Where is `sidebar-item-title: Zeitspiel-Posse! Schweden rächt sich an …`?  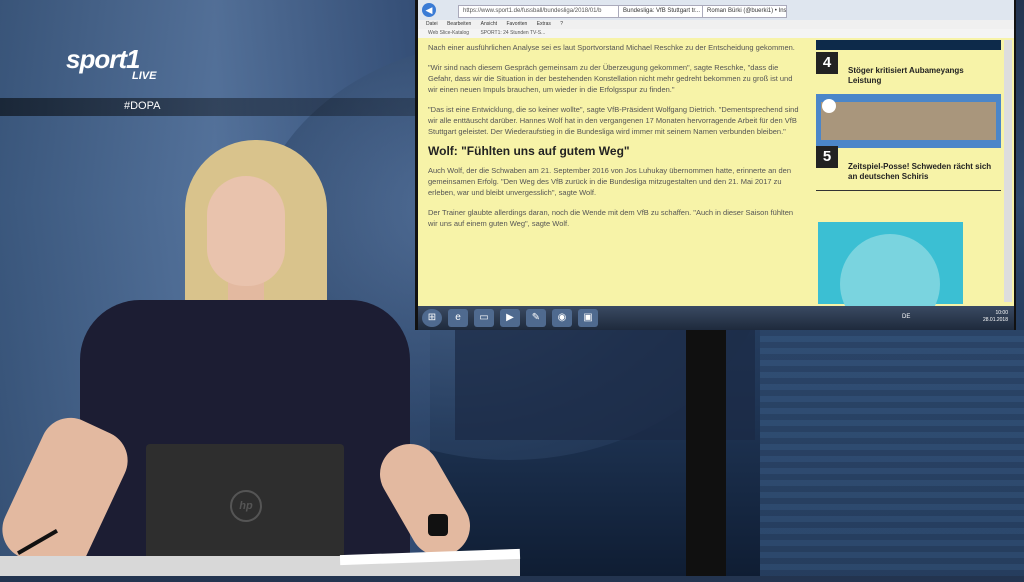
sidebar-item-title: Zeitspiel-Posse! Schweden rächt sich an … is located at coordinates (923, 172).